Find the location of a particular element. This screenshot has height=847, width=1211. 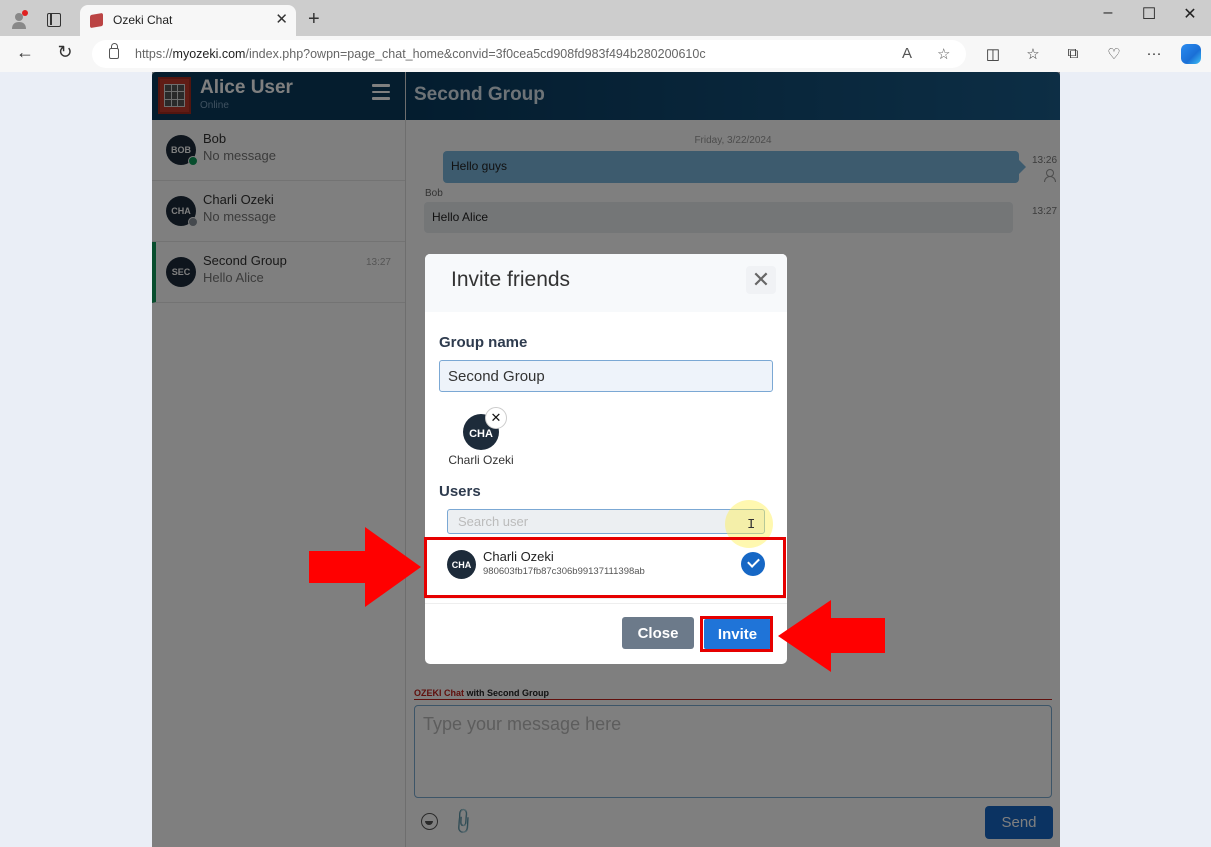

new-tab-button: + is located at coordinates (314, 19).